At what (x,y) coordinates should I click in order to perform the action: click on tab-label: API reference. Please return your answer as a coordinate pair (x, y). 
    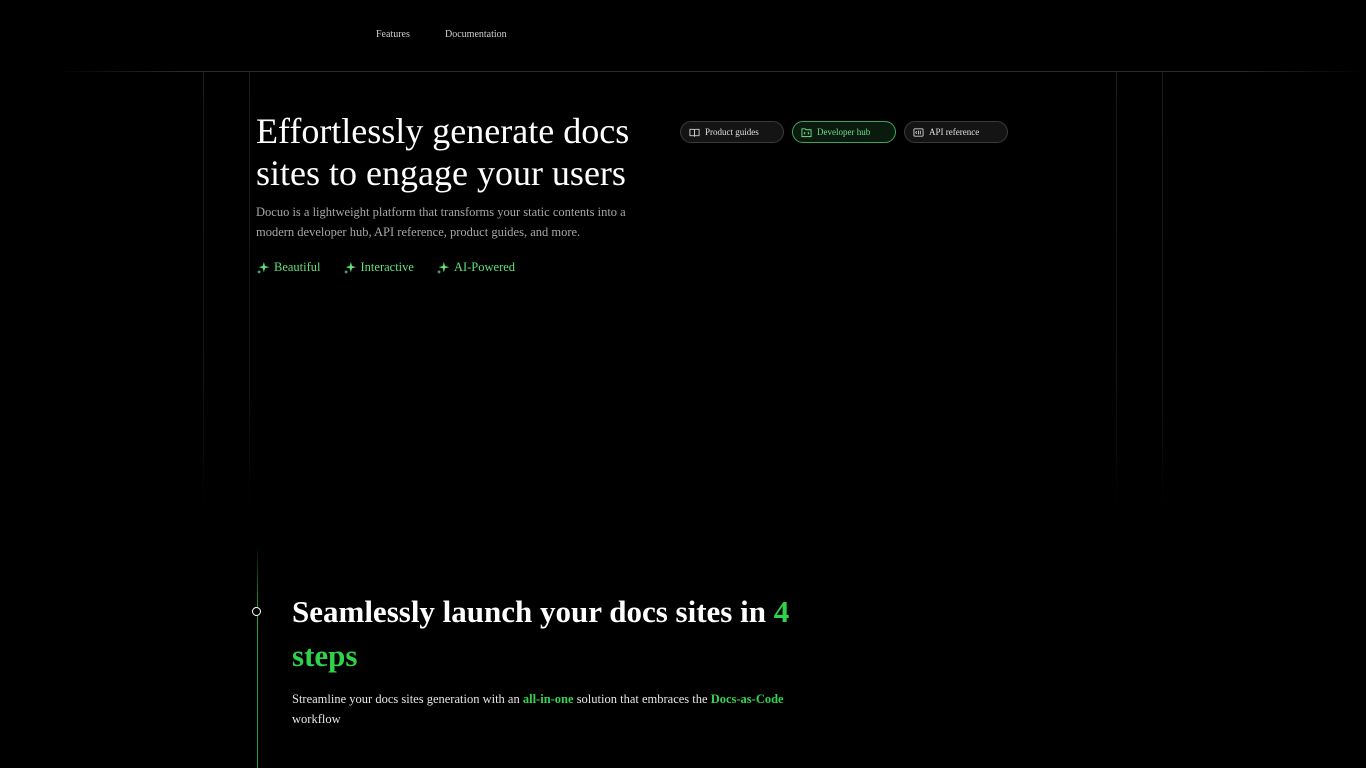
    Looking at the image, I should click on (954, 132).